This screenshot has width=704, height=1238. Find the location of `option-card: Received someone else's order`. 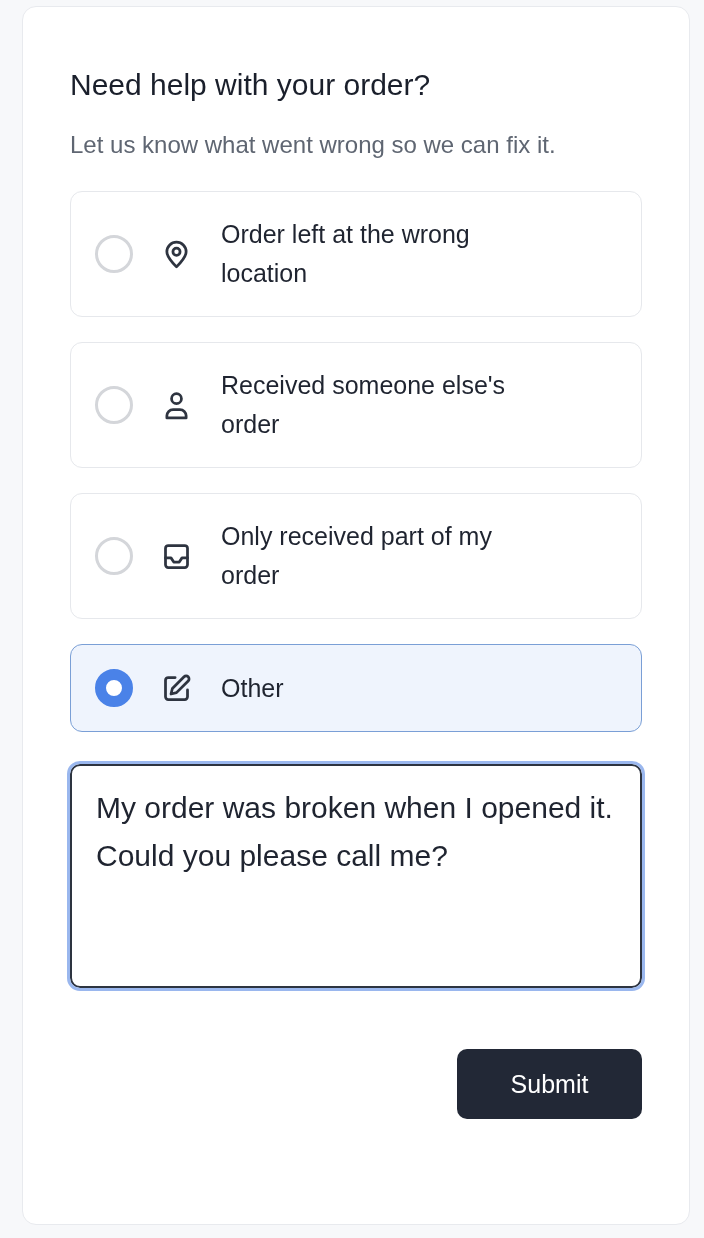

option-card: Received someone else's order is located at coordinates (356, 405).